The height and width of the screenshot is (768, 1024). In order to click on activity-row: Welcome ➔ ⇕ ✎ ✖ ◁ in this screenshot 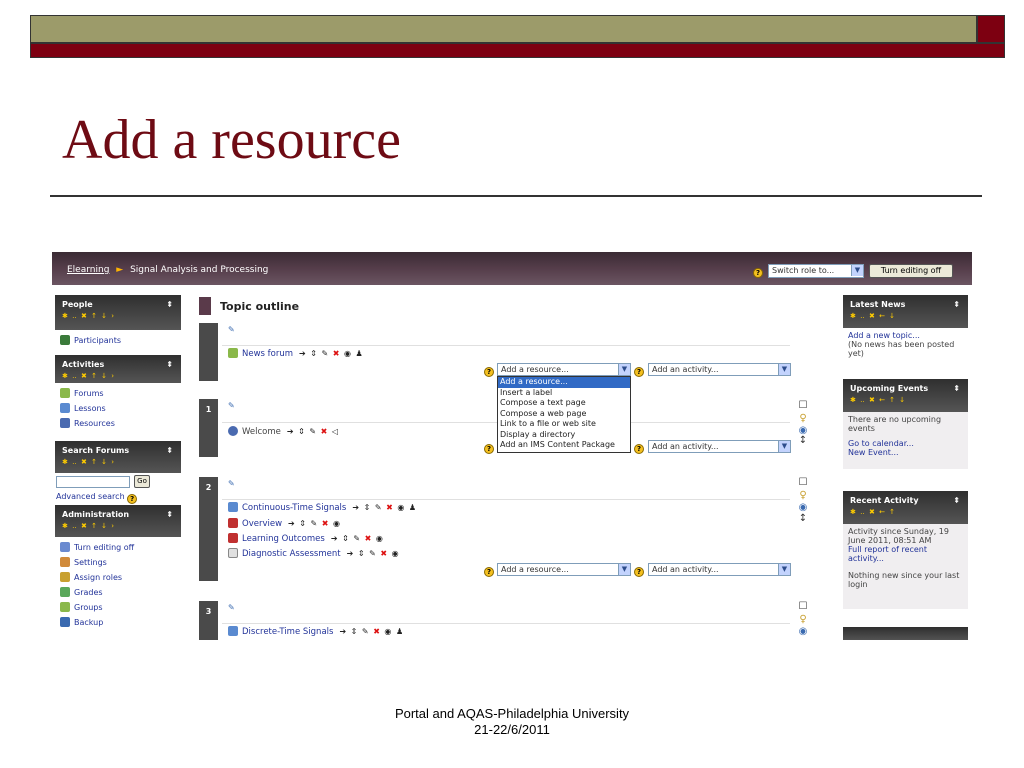, I will do `click(283, 432)`.